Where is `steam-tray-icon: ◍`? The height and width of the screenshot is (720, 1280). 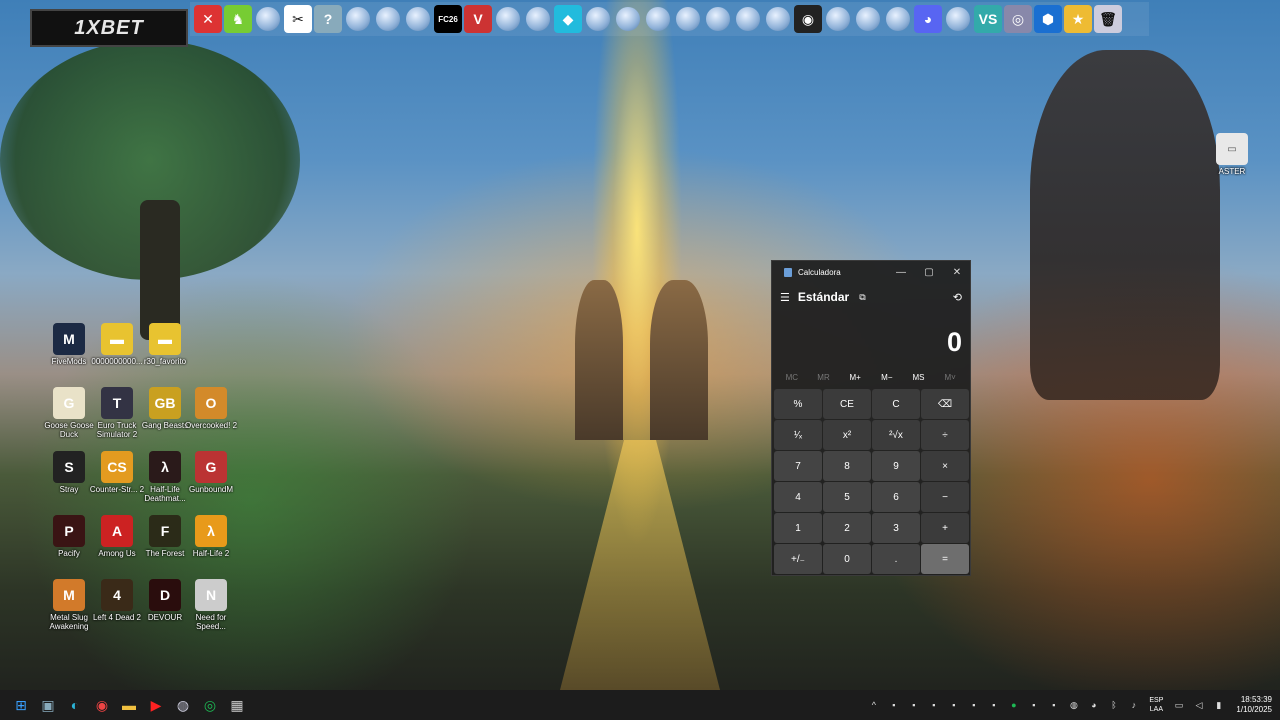 steam-tray-icon: ◍ is located at coordinates (1073, 705).